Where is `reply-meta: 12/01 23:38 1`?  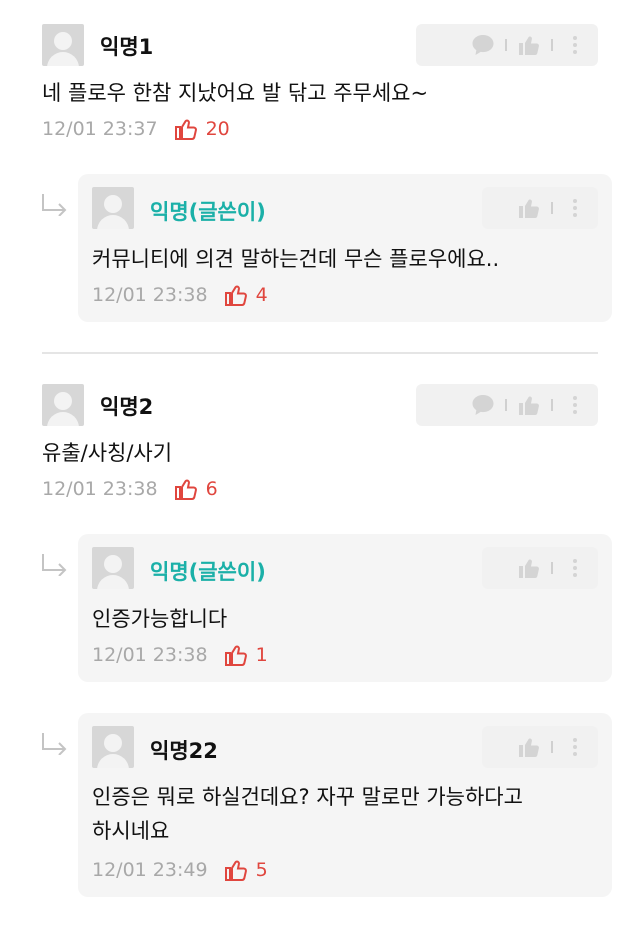 reply-meta: 12/01 23:38 1 is located at coordinates (180, 655).